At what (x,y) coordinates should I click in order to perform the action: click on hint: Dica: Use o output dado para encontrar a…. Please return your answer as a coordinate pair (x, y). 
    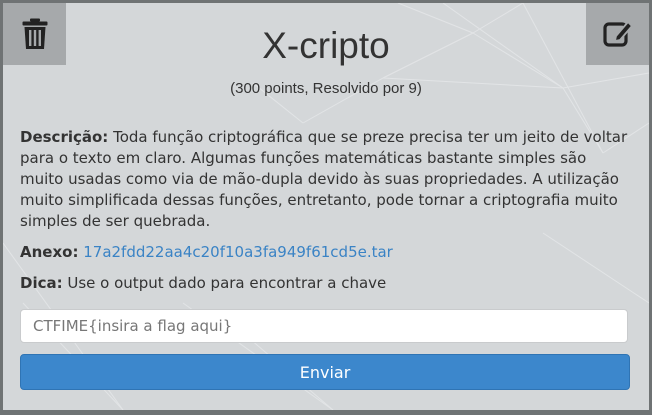
    Looking at the image, I should click on (326, 283).